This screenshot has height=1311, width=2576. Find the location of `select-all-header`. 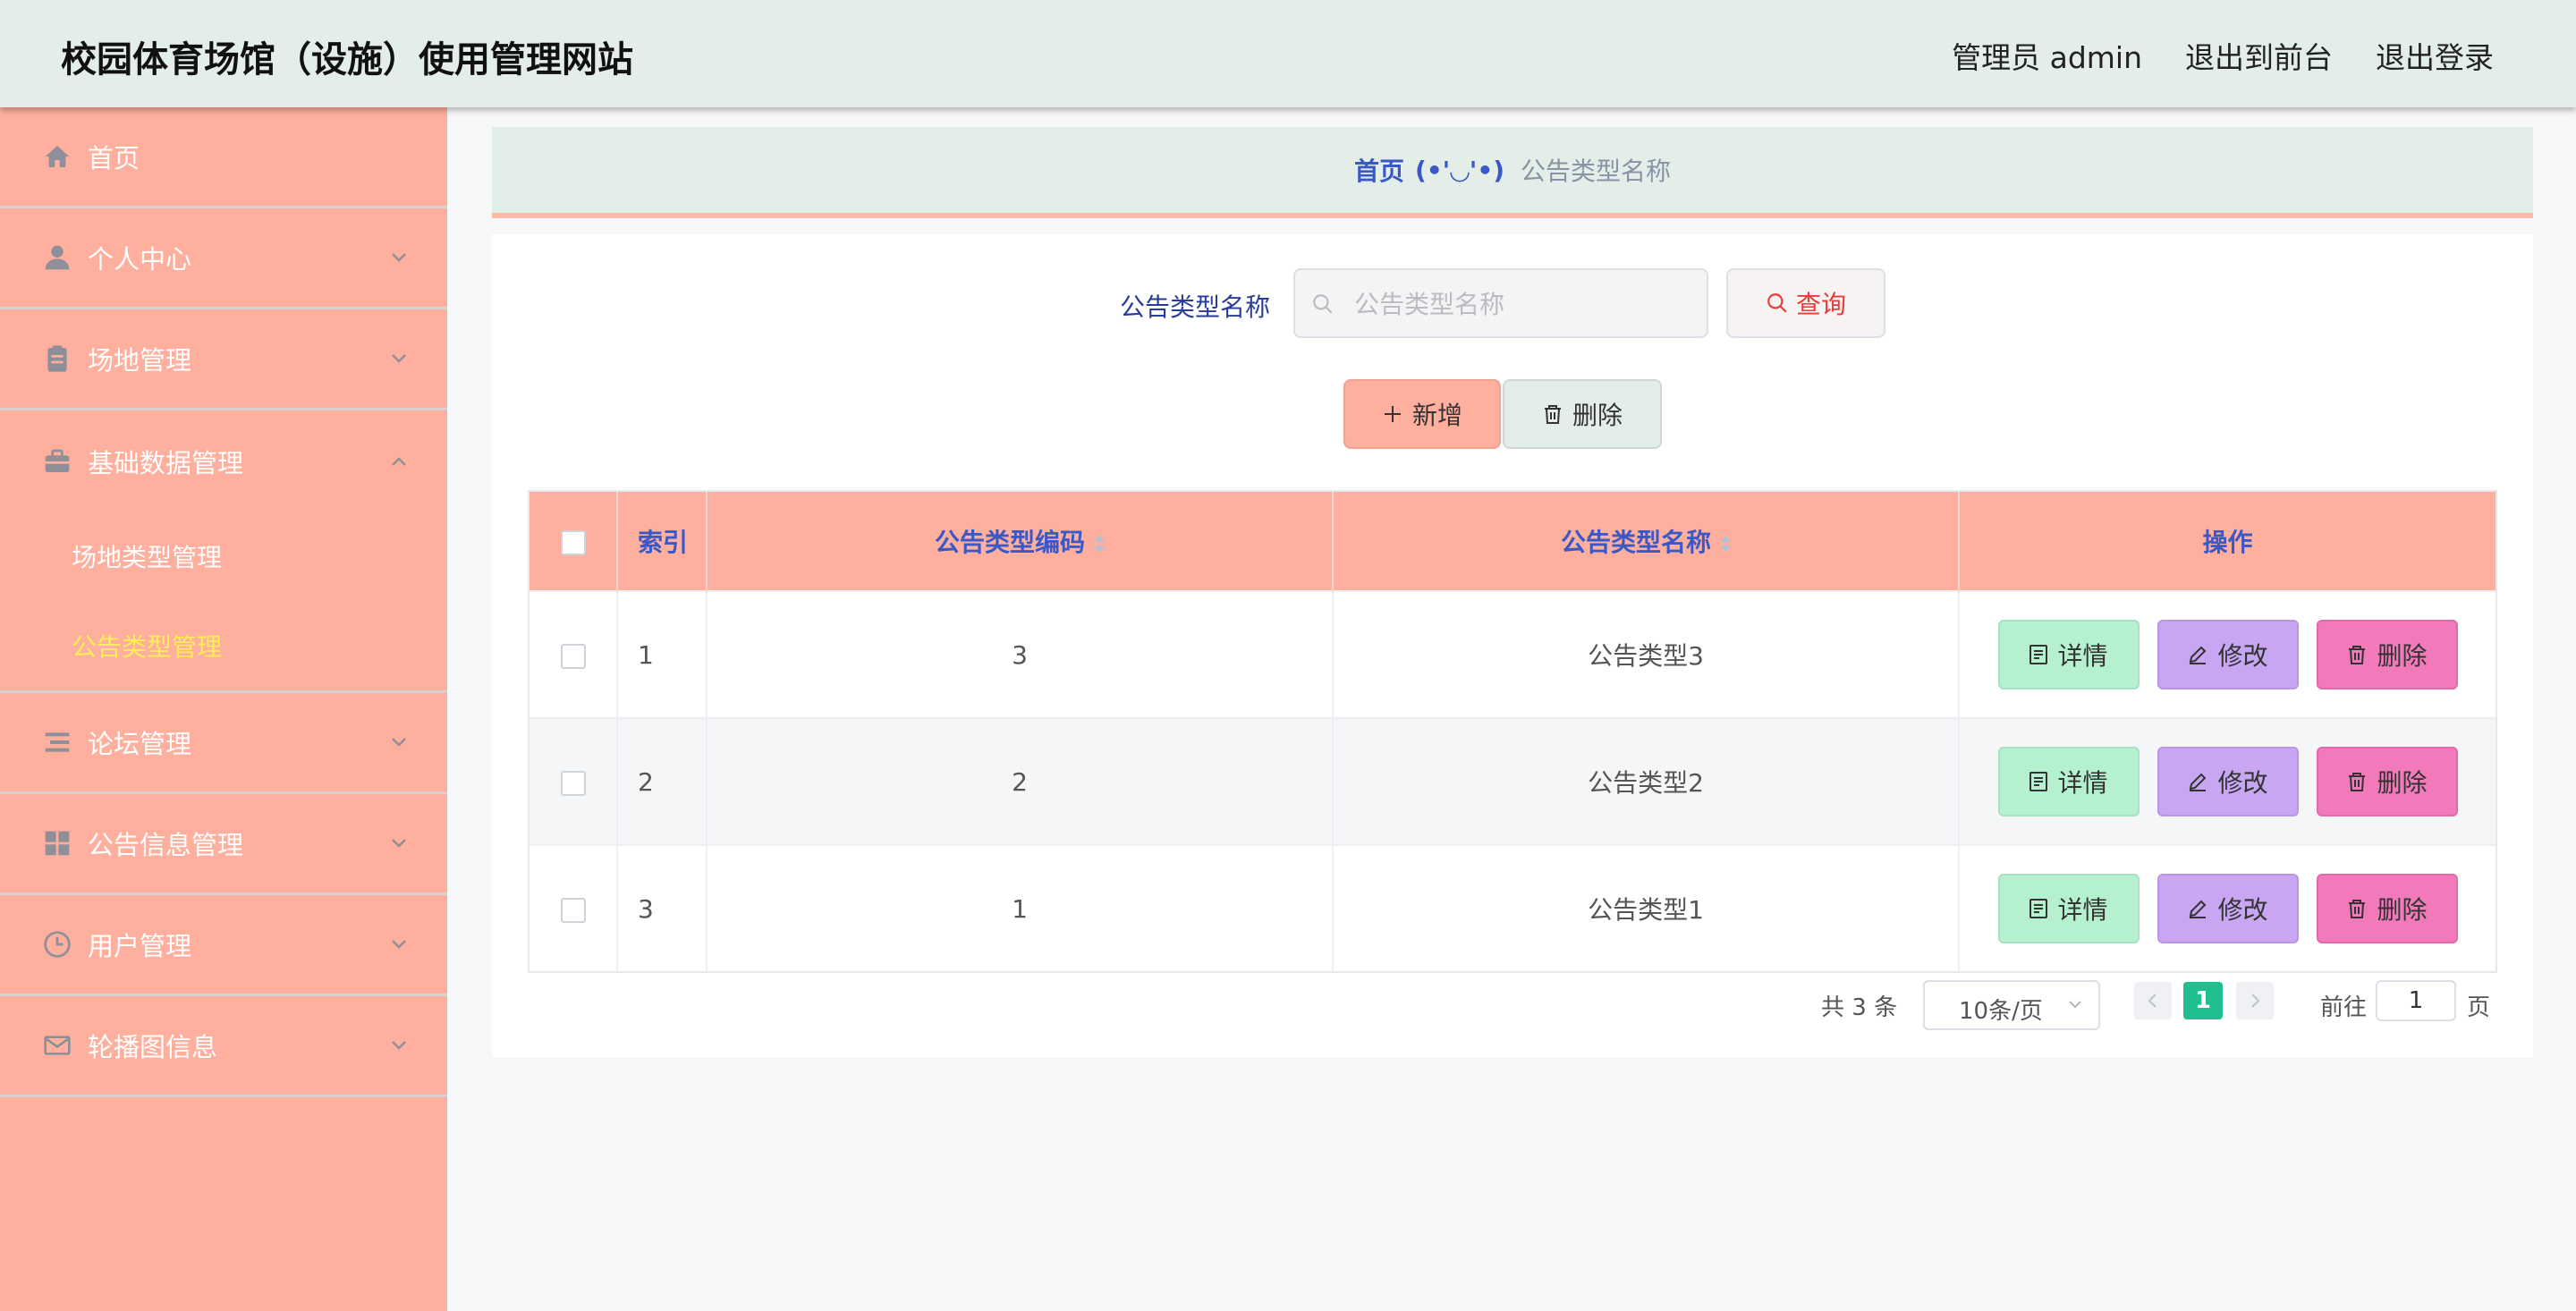

select-all-header is located at coordinates (574, 541).